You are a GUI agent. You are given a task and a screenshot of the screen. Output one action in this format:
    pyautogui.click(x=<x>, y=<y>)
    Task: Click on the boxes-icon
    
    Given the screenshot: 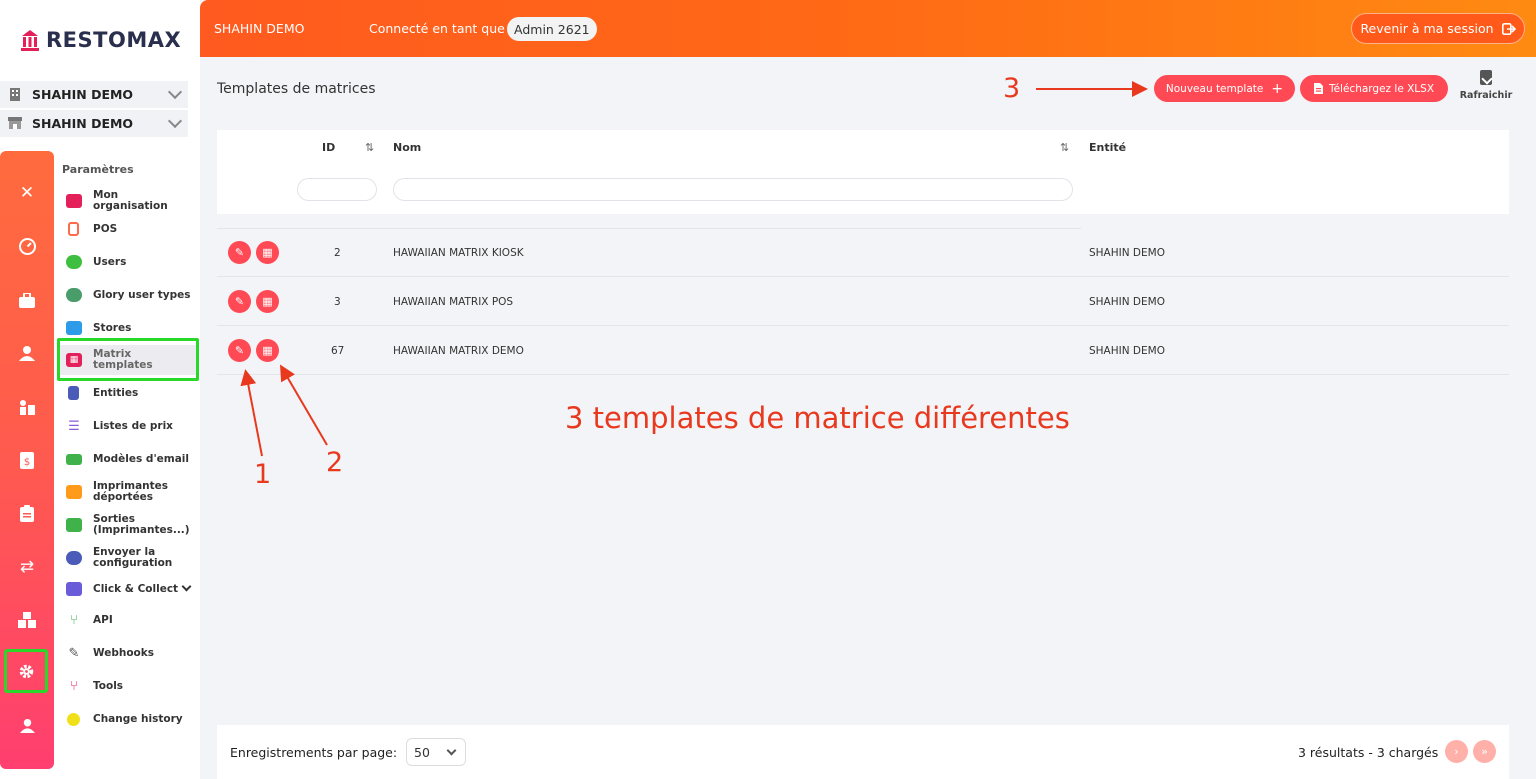 What is the action you would take?
    pyautogui.click(x=27, y=620)
    